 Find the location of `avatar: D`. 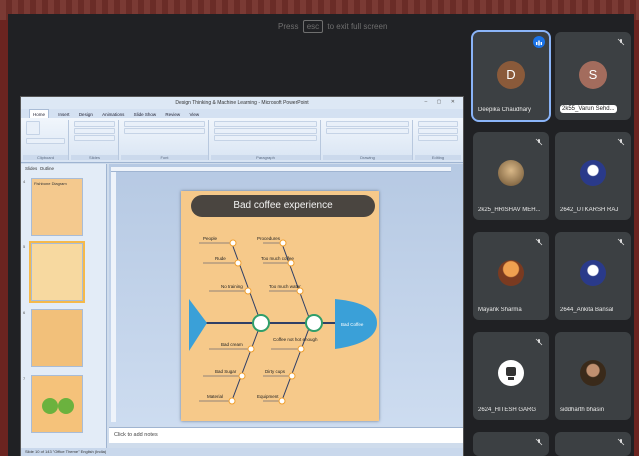

avatar: D is located at coordinates (511, 75).